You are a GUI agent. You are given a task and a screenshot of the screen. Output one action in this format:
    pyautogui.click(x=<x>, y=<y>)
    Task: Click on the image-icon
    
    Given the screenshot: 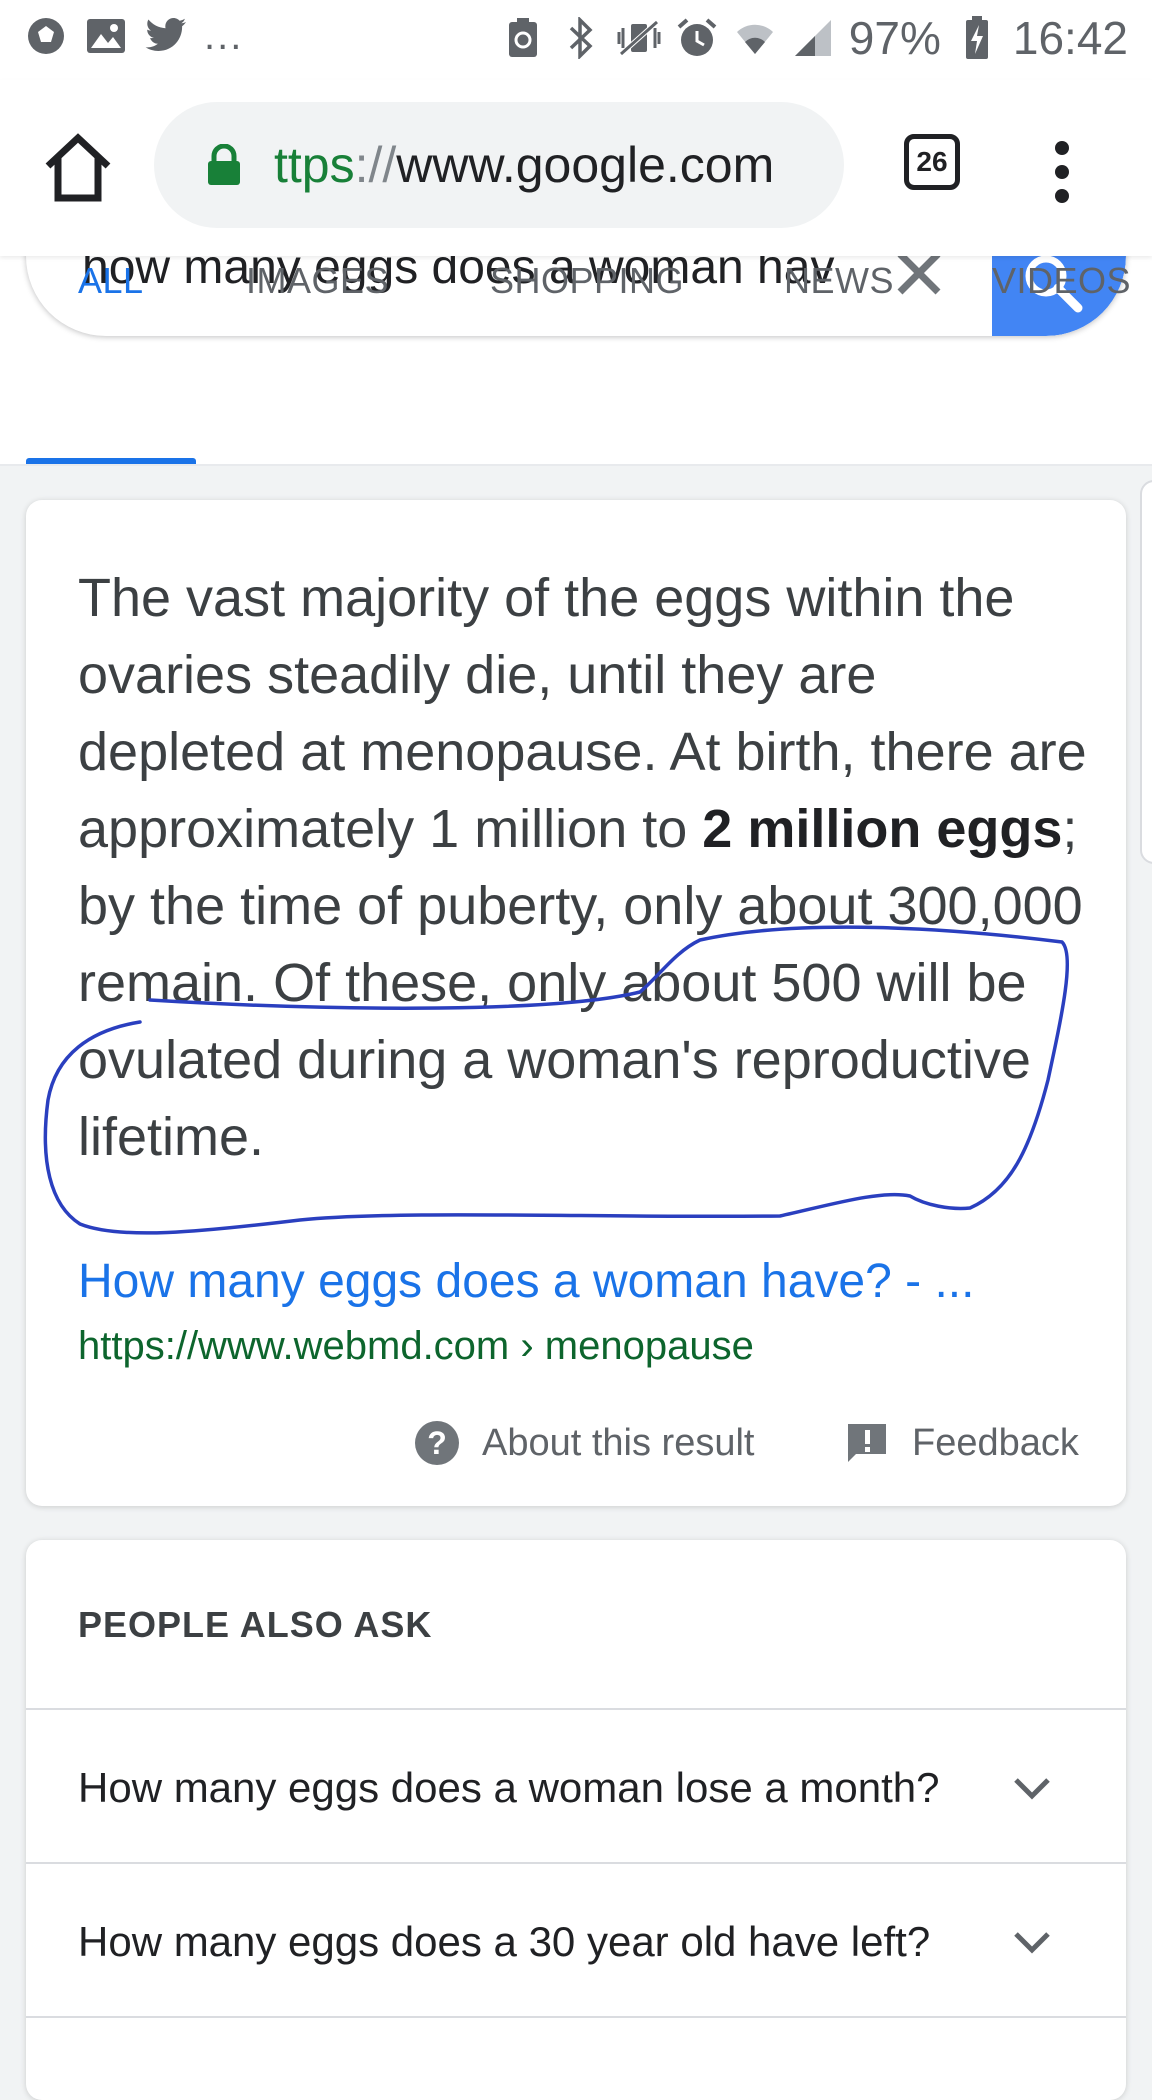 What is the action you would take?
    pyautogui.click(x=106, y=36)
    